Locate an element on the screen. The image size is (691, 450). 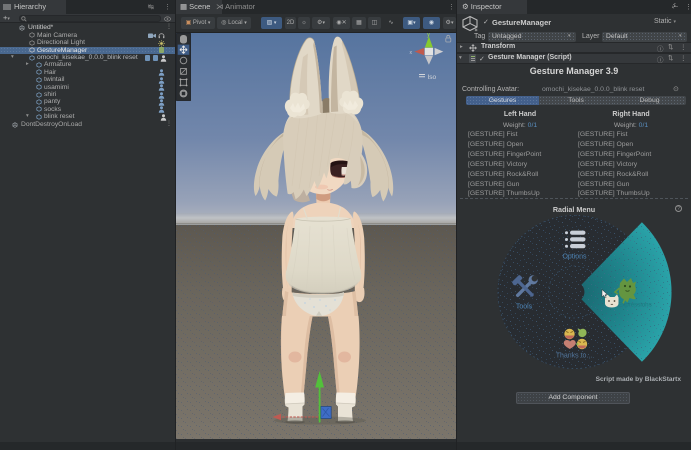
svg-text: y is located at coordinates (428, 35).